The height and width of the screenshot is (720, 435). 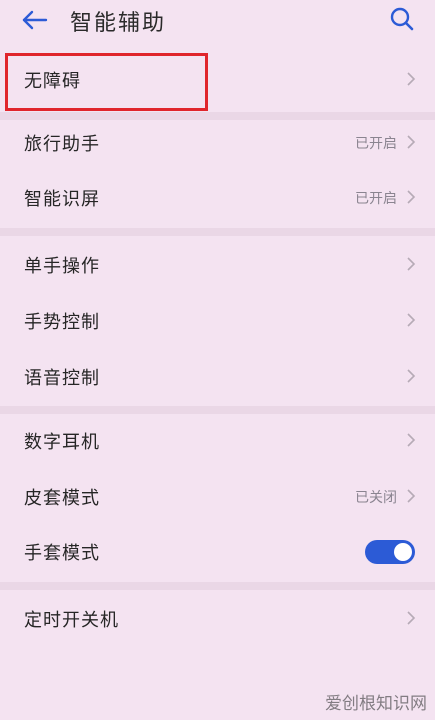 I want to click on settings-item-digital-earphones: 数字耳机, so click(x=217, y=441).